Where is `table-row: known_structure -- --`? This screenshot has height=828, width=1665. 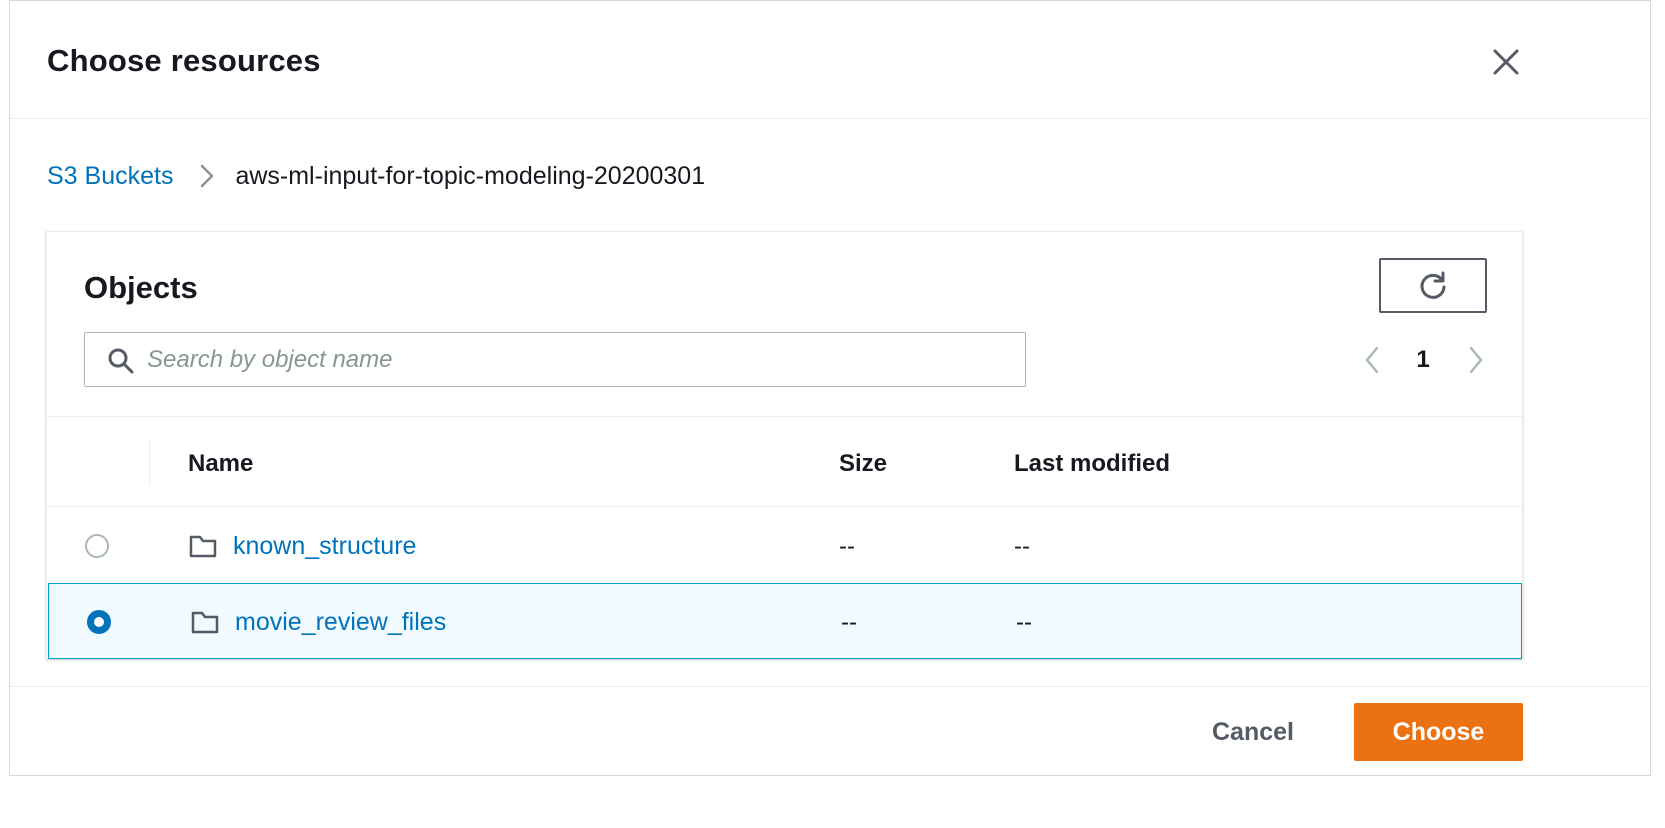 table-row: known_structure -- -- is located at coordinates (784, 546).